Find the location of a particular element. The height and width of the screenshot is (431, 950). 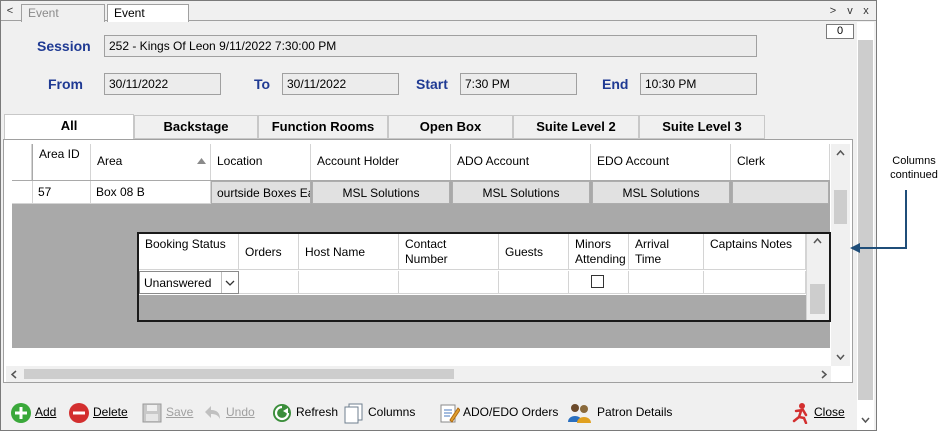

copy-pages-icon is located at coordinates (353, 413).